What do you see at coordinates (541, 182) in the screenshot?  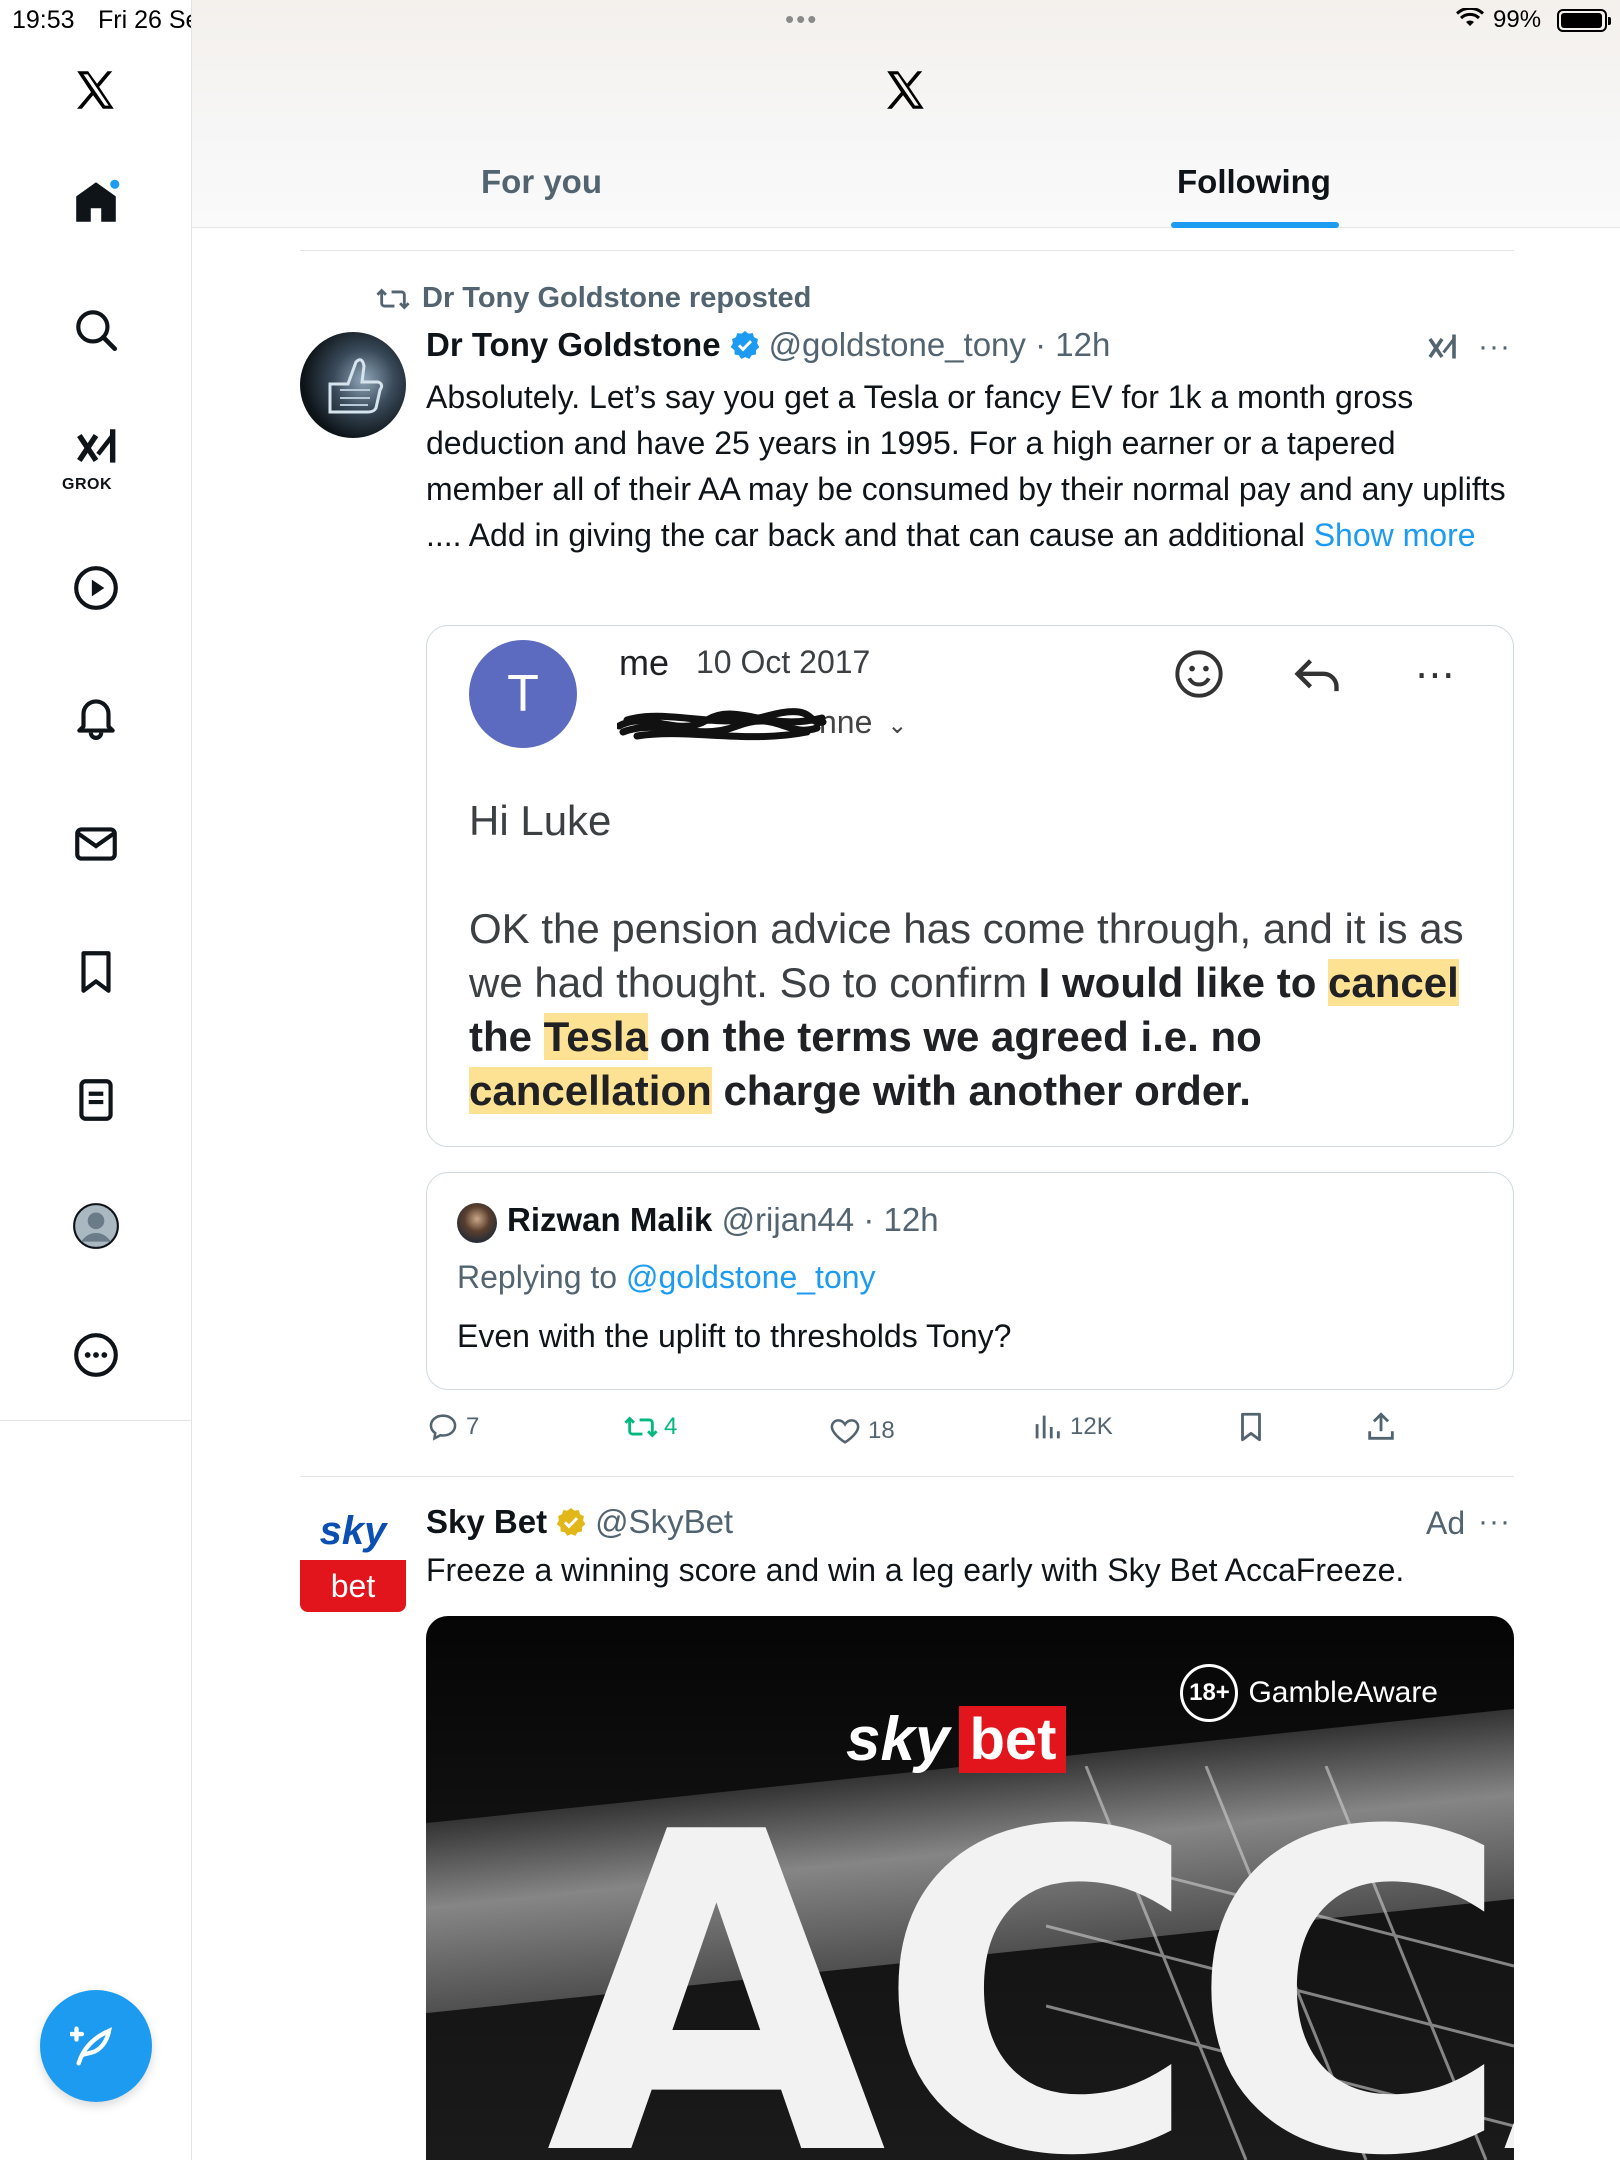 I see `tab-for-you: For you` at bounding box center [541, 182].